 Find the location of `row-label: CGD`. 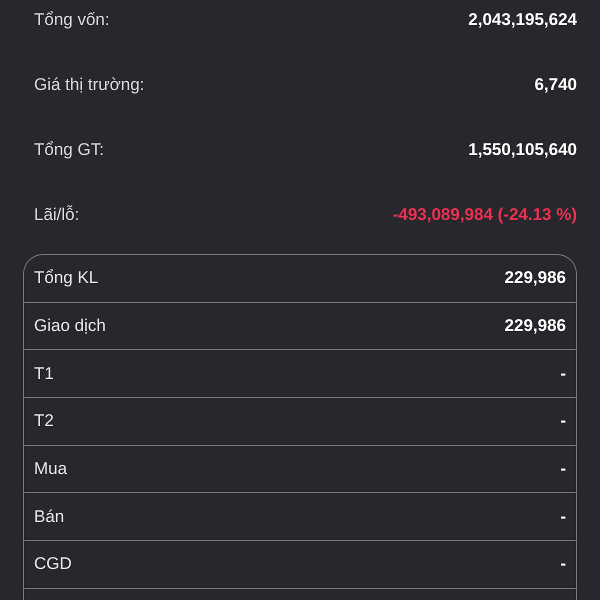

row-label: CGD is located at coordinates (53, 564).